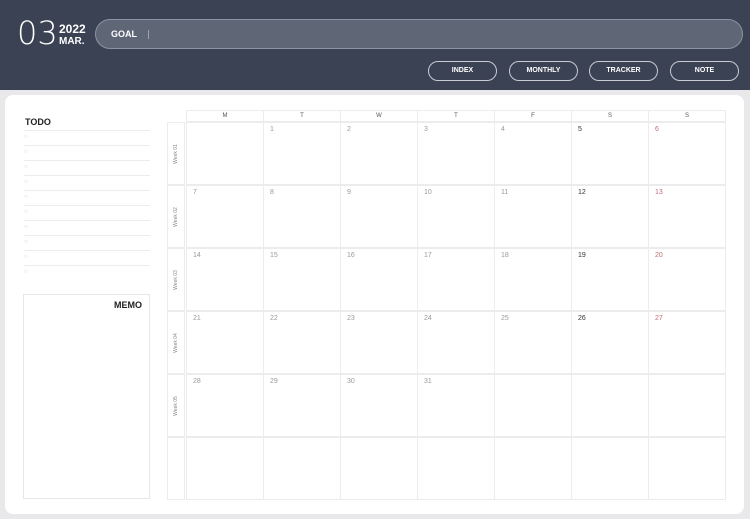 This screenshot has height=519, width=750. Describe the element at coordinates (37, 33) in the screenshot. I see `month-number: 03` at that location.